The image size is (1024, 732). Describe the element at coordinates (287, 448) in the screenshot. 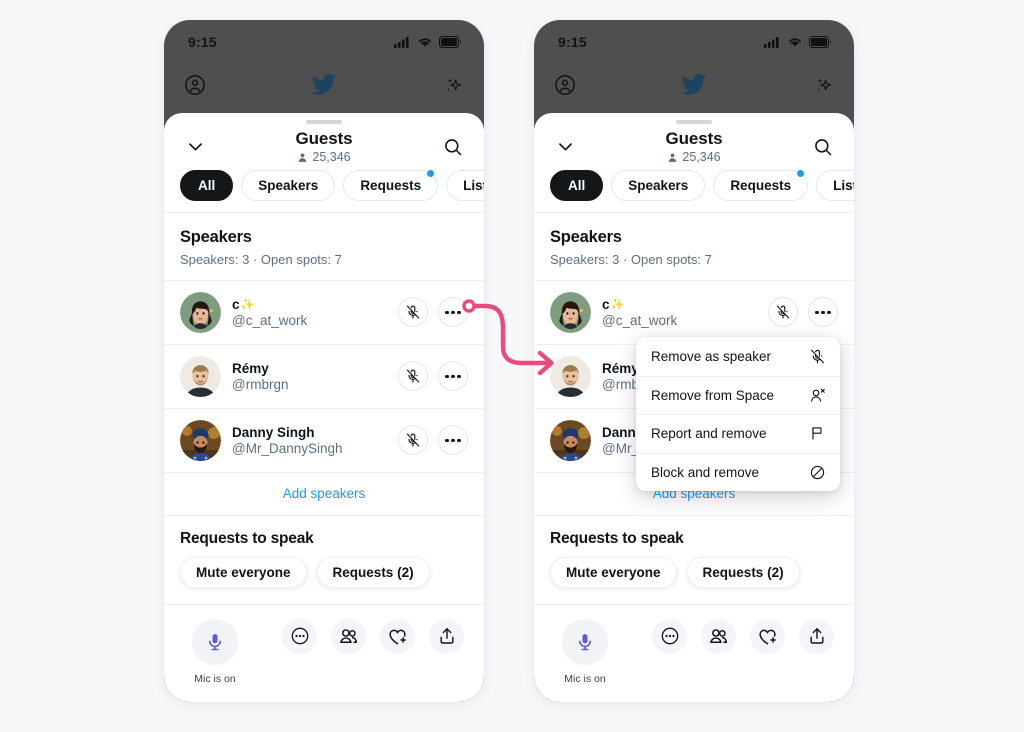

I see `speaker-handle: @Mr_DannySingh` at that location.